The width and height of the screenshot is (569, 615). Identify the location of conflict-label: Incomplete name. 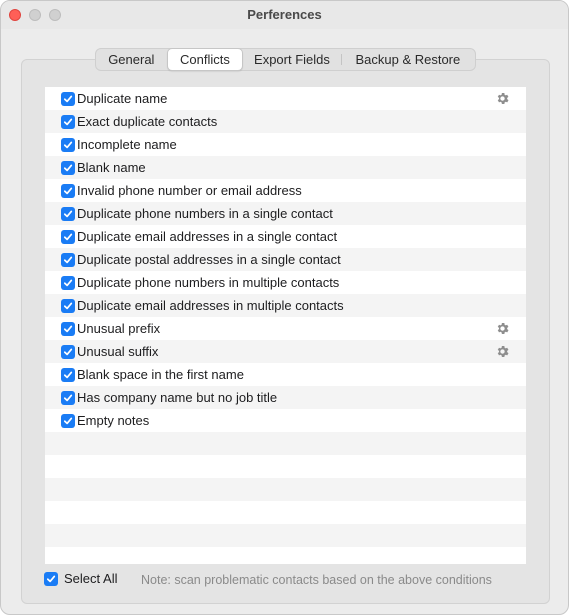
(127, 144).